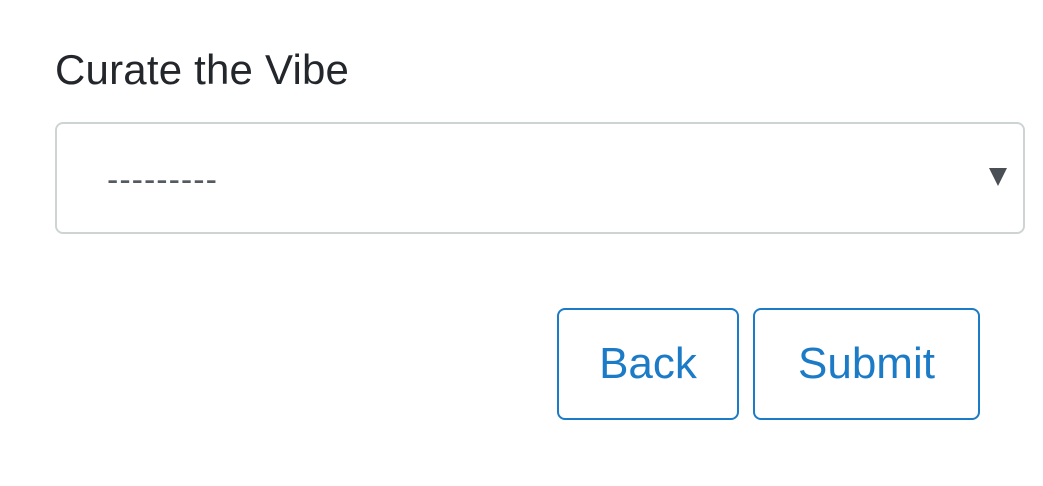 The image size is (1043, 486). Describe the element at coordinates (648, 364) in the screenshot. I see `back-button: Back` at that location.